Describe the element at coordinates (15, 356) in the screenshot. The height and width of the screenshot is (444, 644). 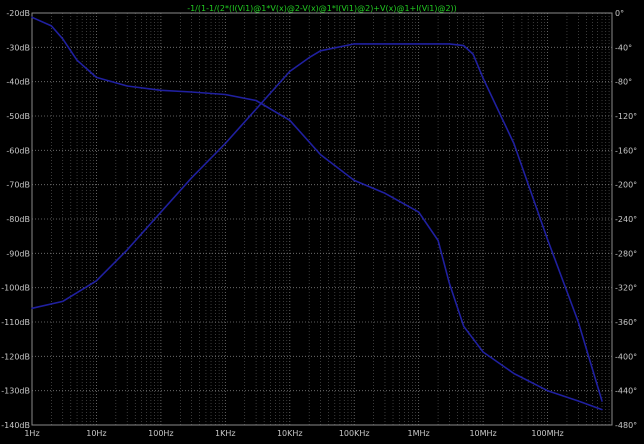
I see `y-left-tick-label: -120dB` at that location.